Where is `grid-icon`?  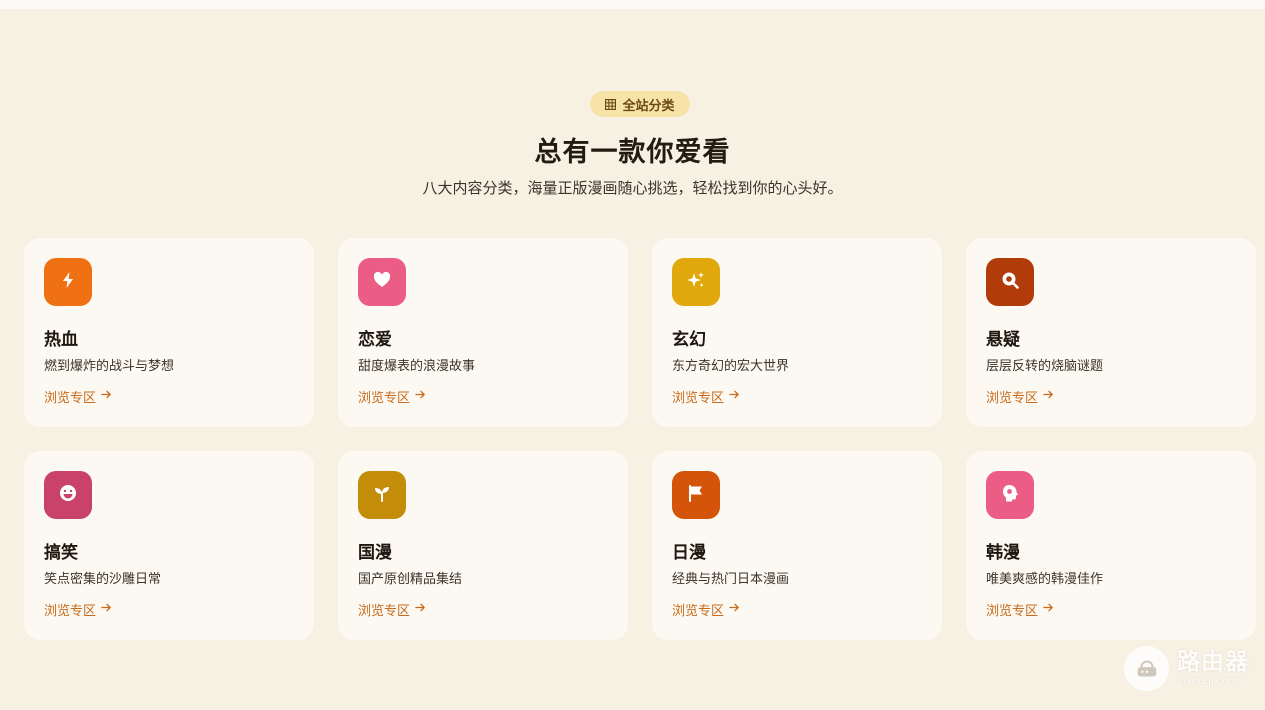 grid-icon is located at coordinates (611, 104).